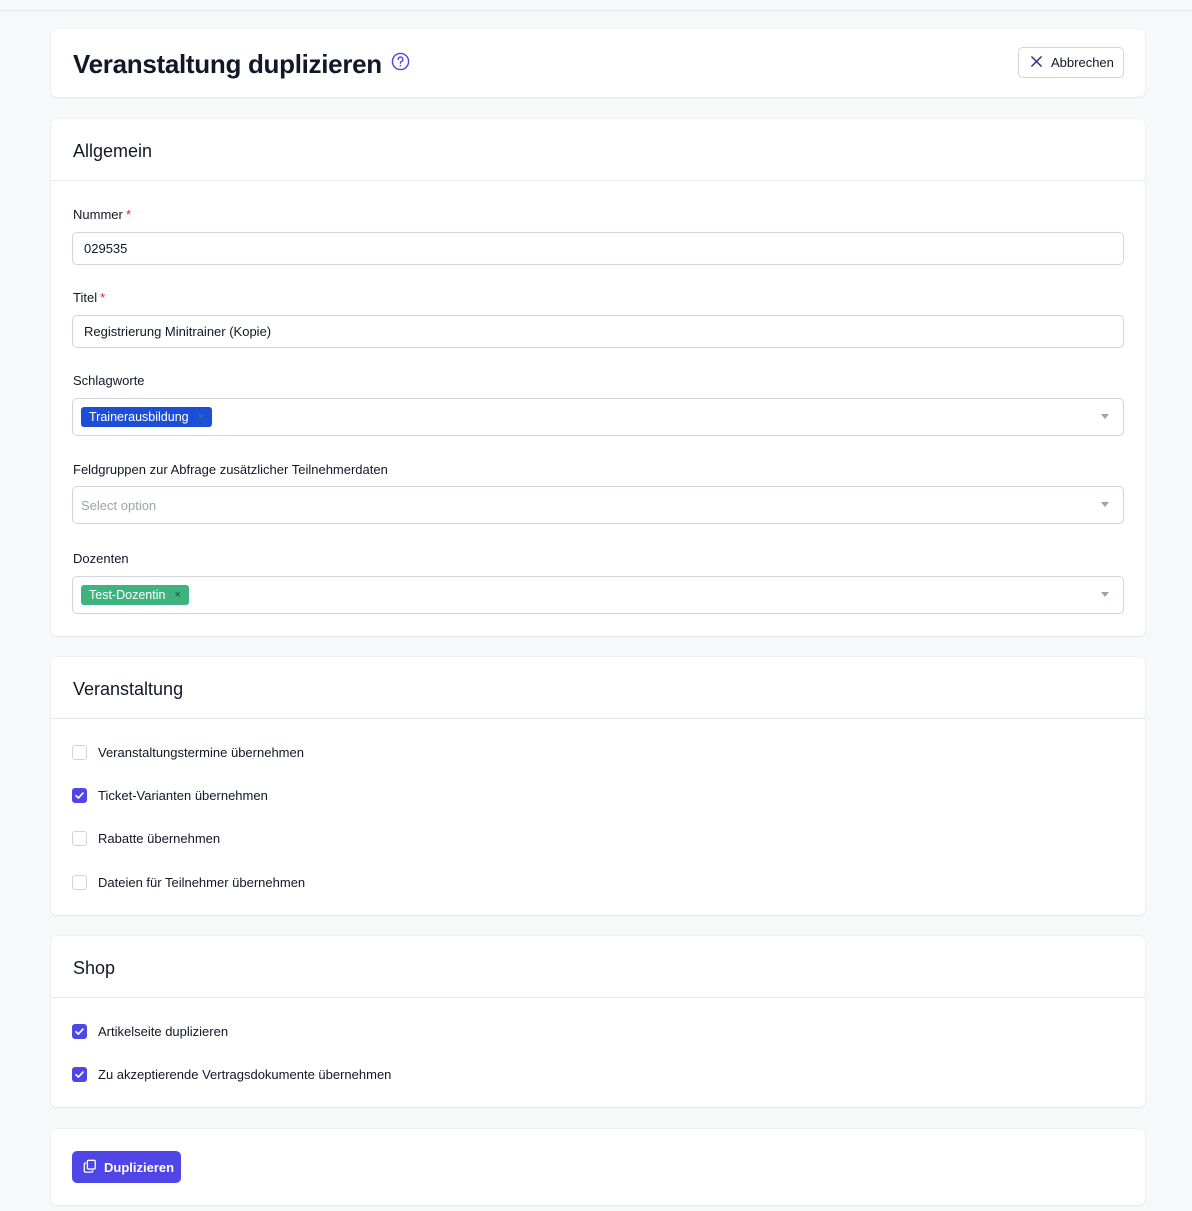  I want to click on tag-chip: Trainerausbildung ×, so click(147, 417).